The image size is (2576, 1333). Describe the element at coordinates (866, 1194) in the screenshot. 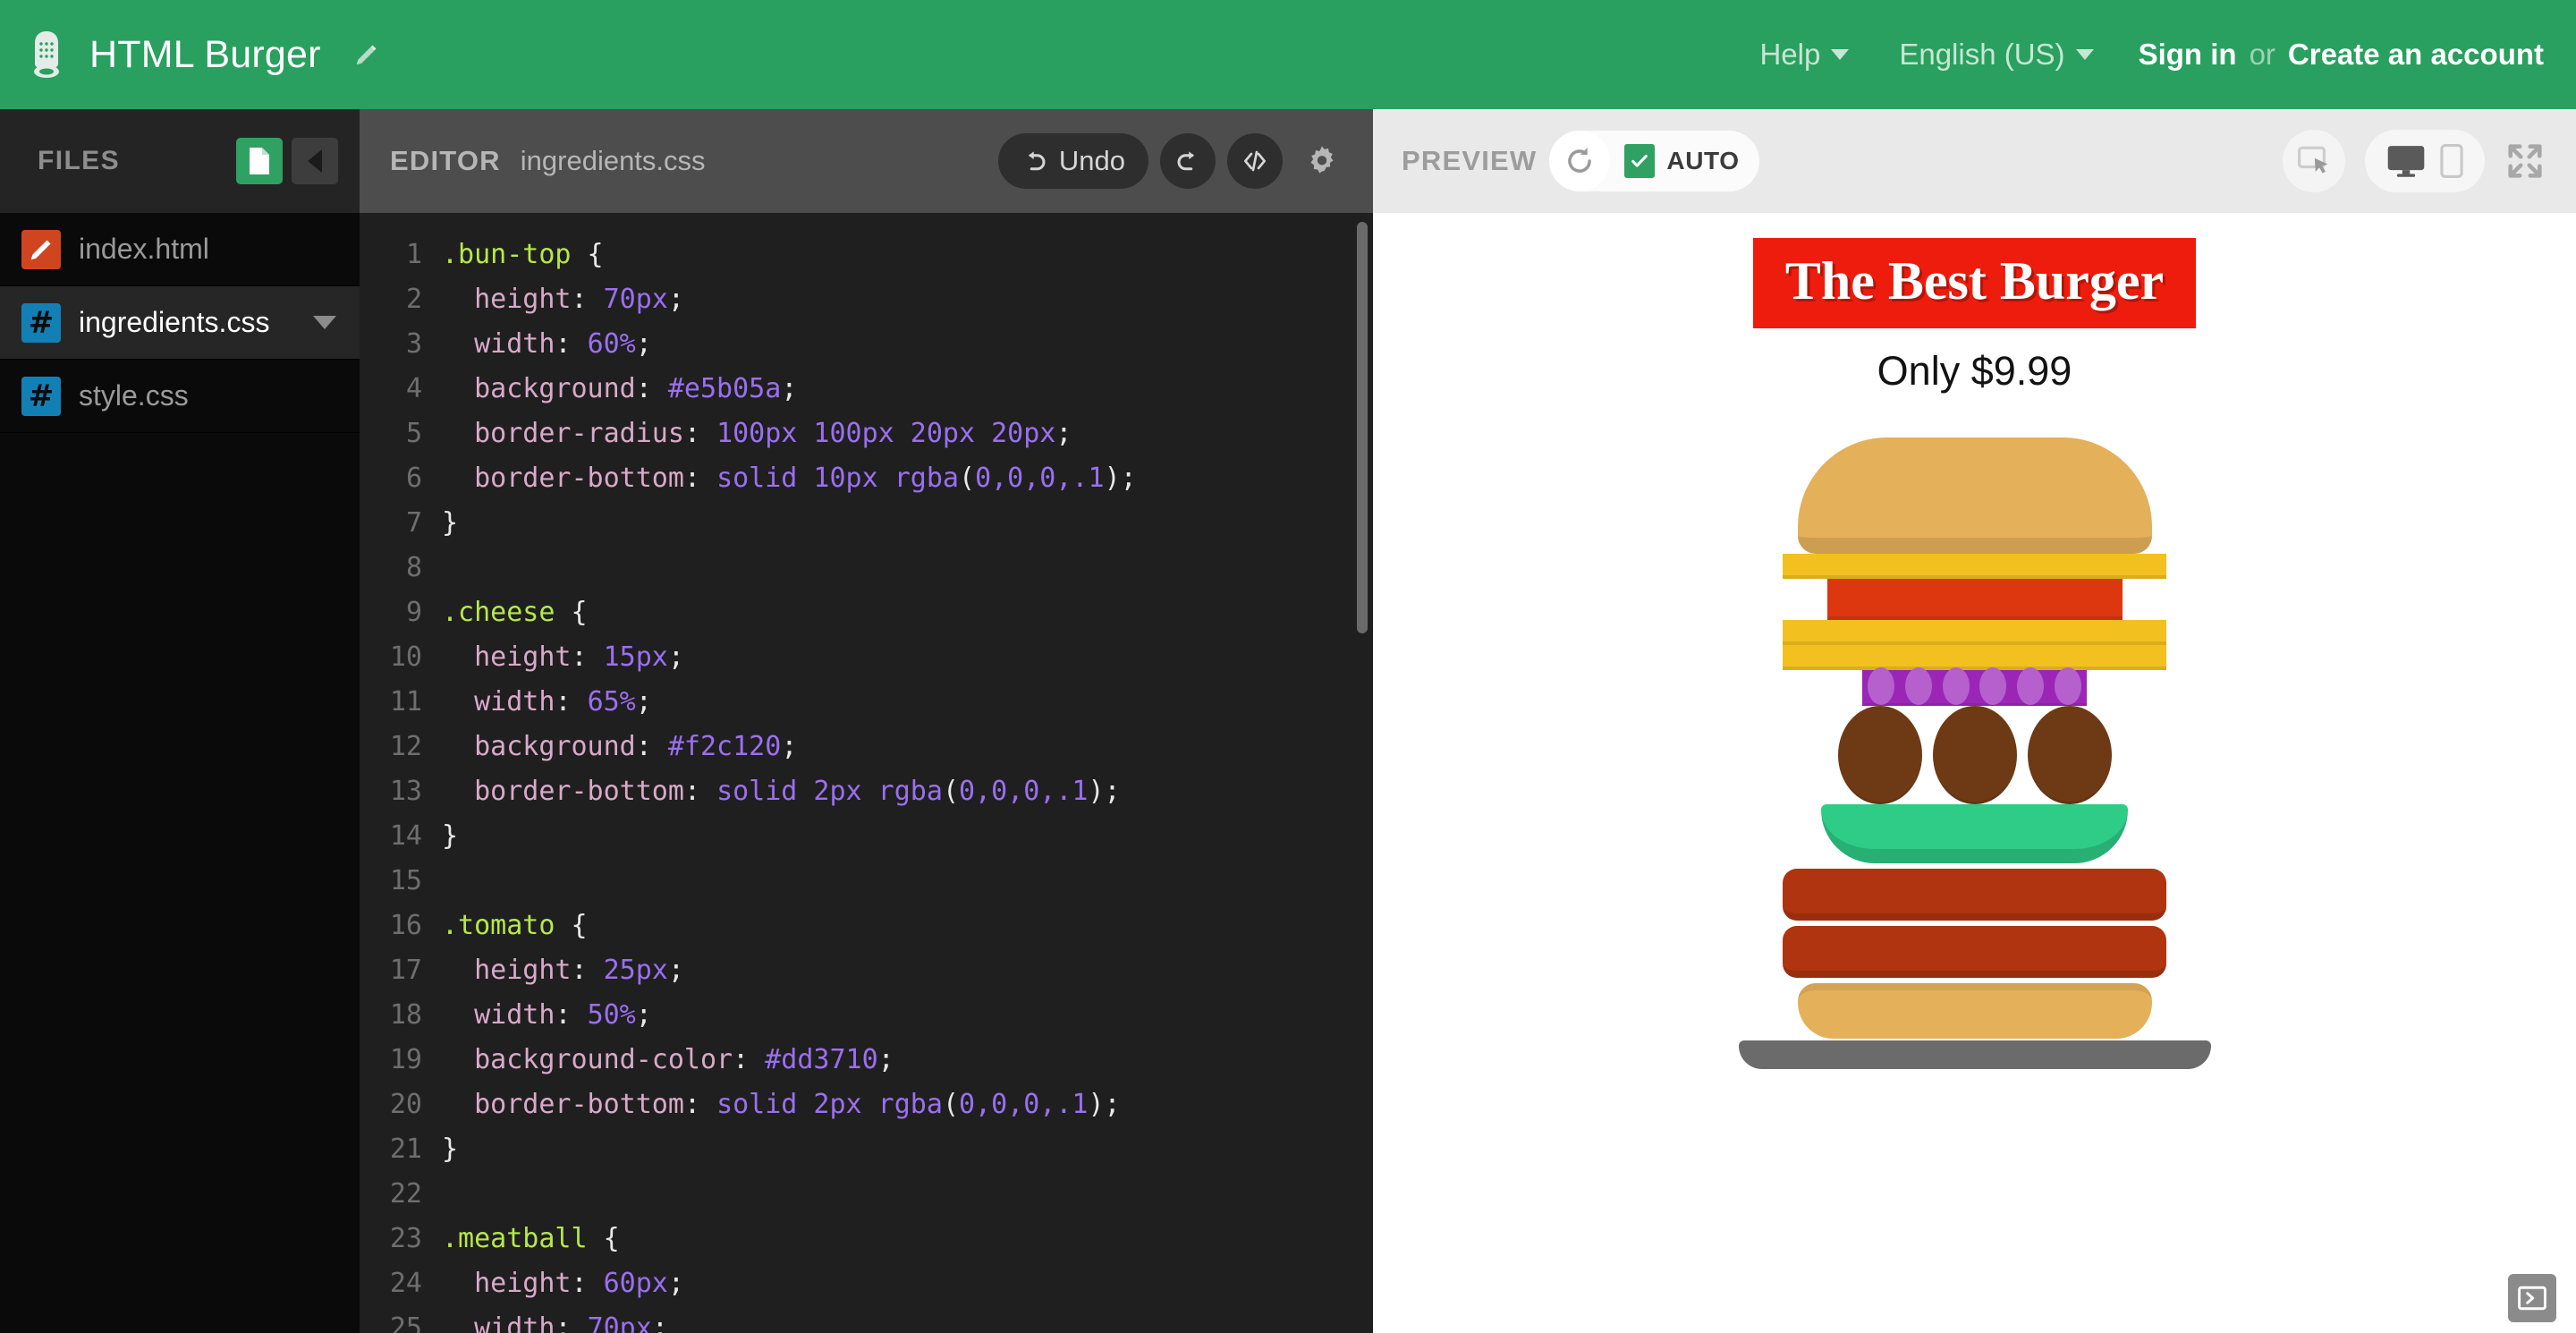

I see `code-line: 22` at that location.